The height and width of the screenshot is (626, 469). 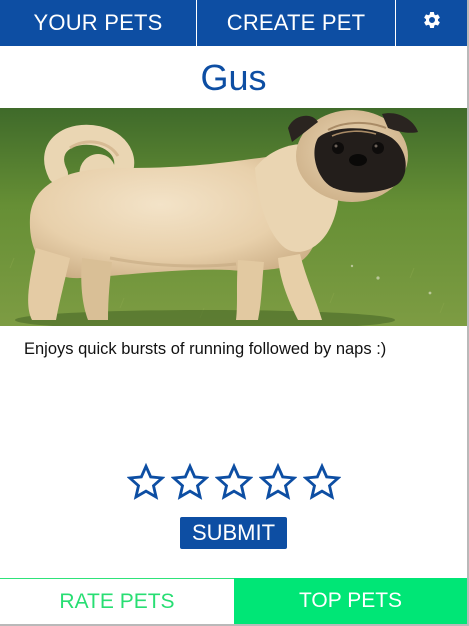 I want to click on star-2-button, so click(x=190, y=482).